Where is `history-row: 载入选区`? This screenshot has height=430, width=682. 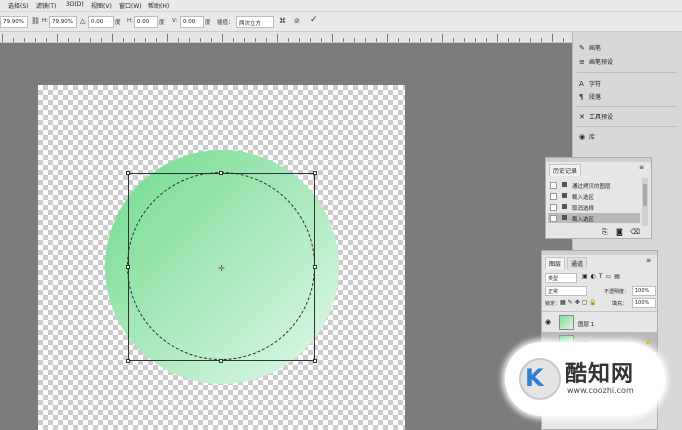
history-row: 载入选区 is located at coordinates (594, 196).